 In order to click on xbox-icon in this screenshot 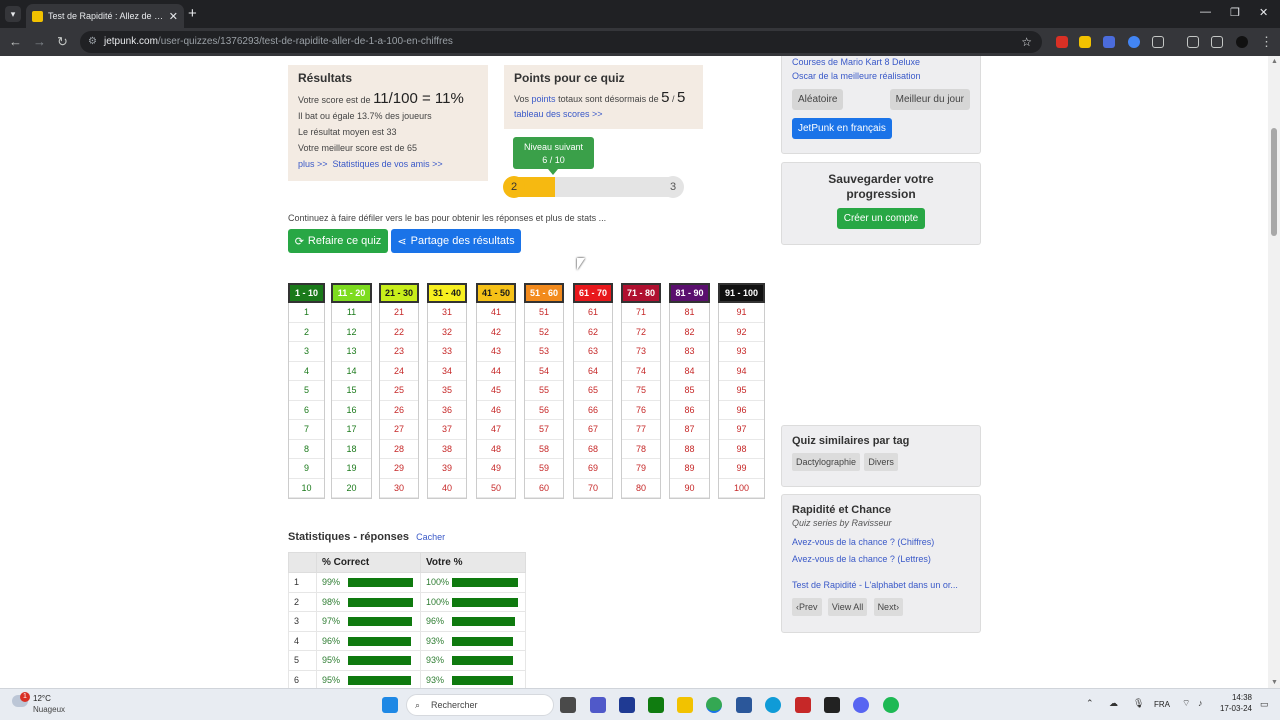, I will do `click(656, 705)`.